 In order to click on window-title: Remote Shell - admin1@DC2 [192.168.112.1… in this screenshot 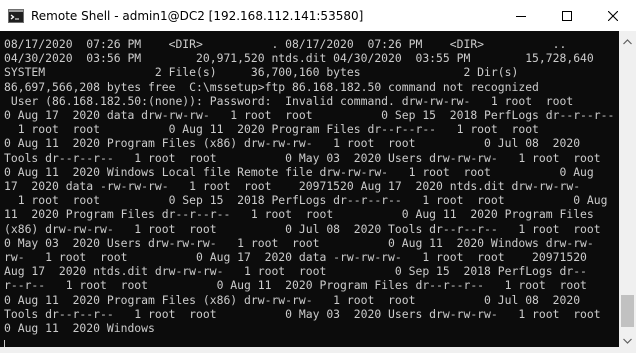, I will do `click(197, 15)`.